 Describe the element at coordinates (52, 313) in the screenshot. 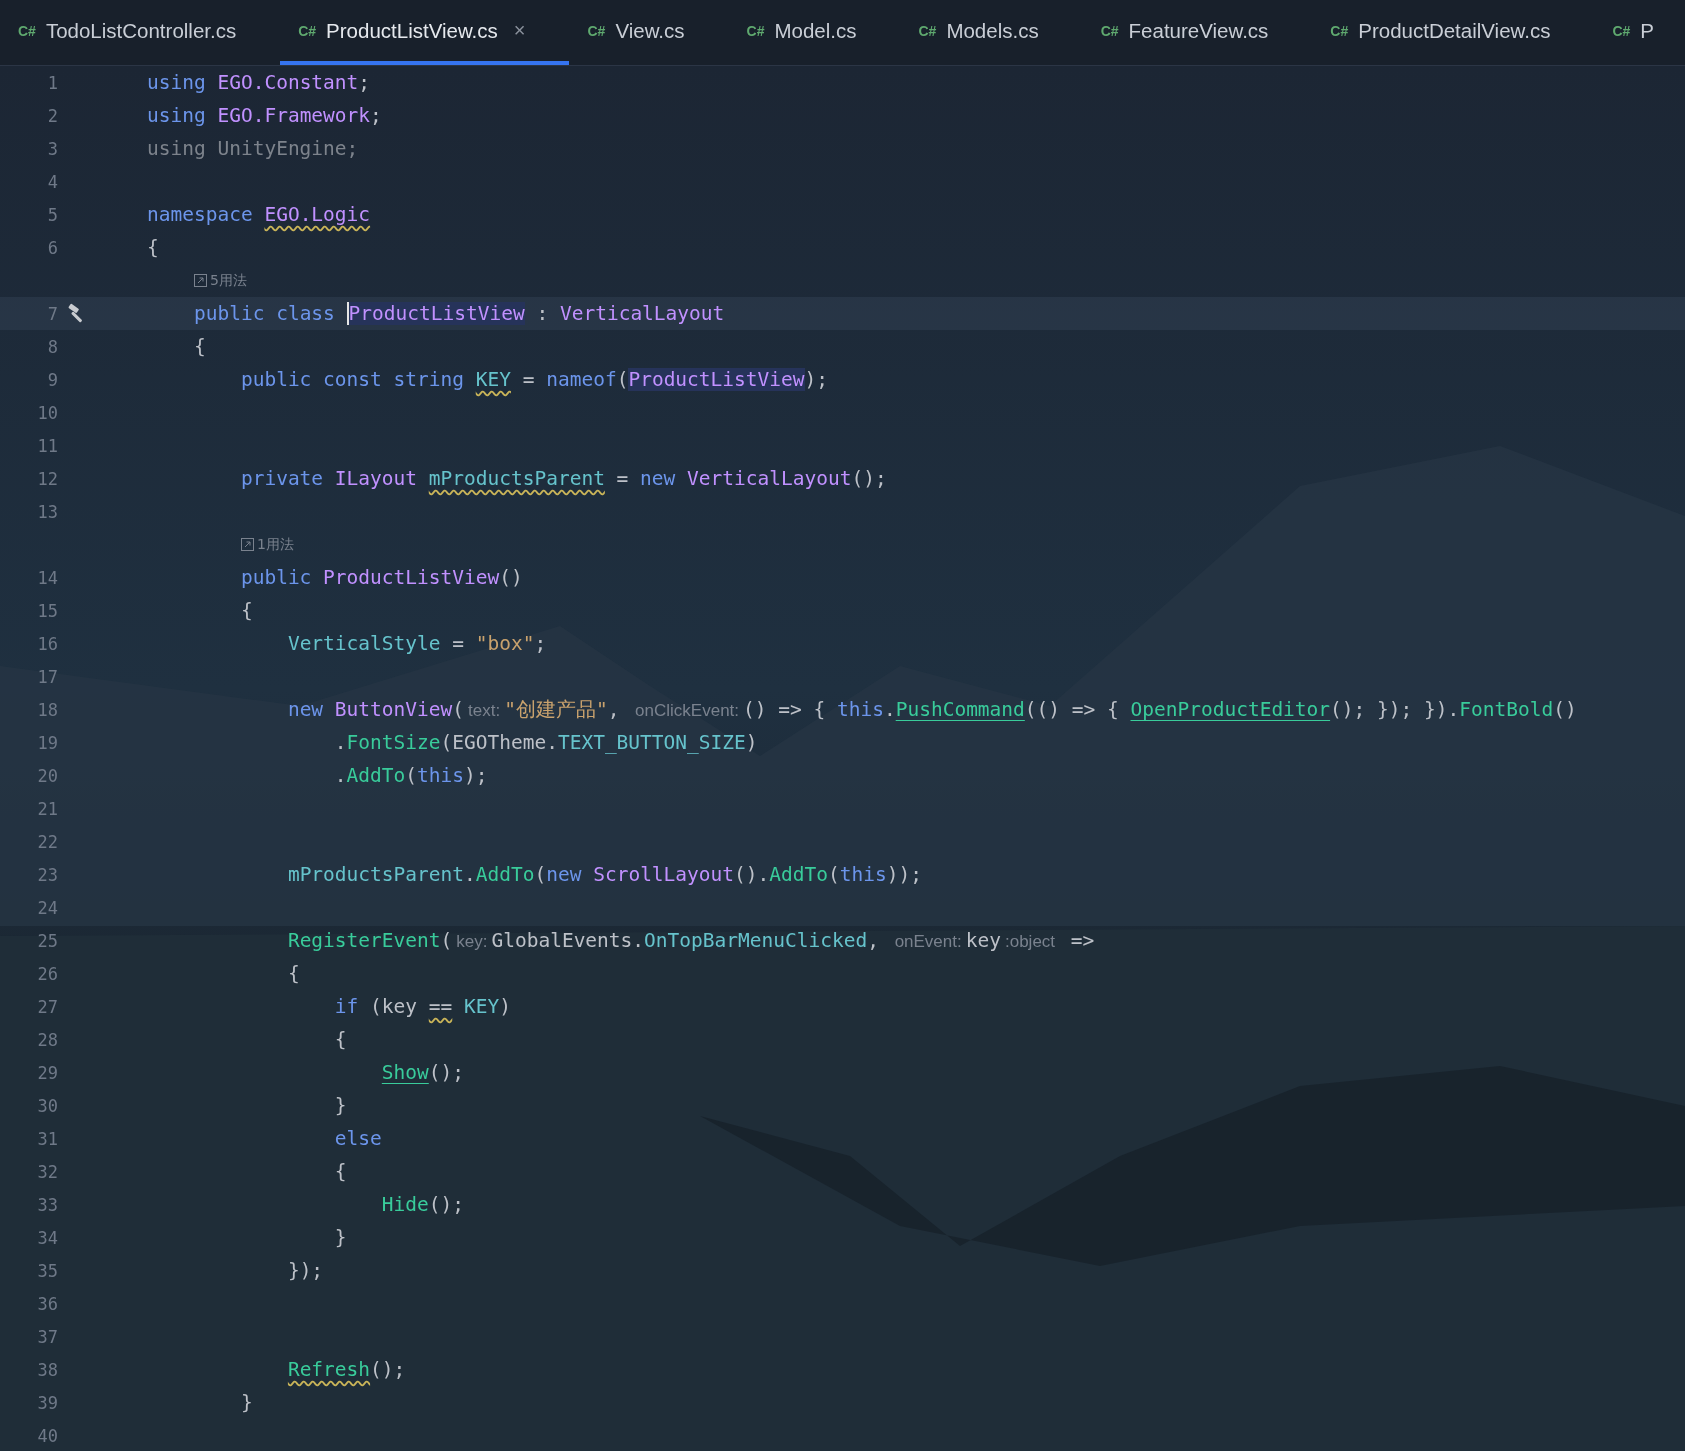

I see `line-number: 7` at that location.